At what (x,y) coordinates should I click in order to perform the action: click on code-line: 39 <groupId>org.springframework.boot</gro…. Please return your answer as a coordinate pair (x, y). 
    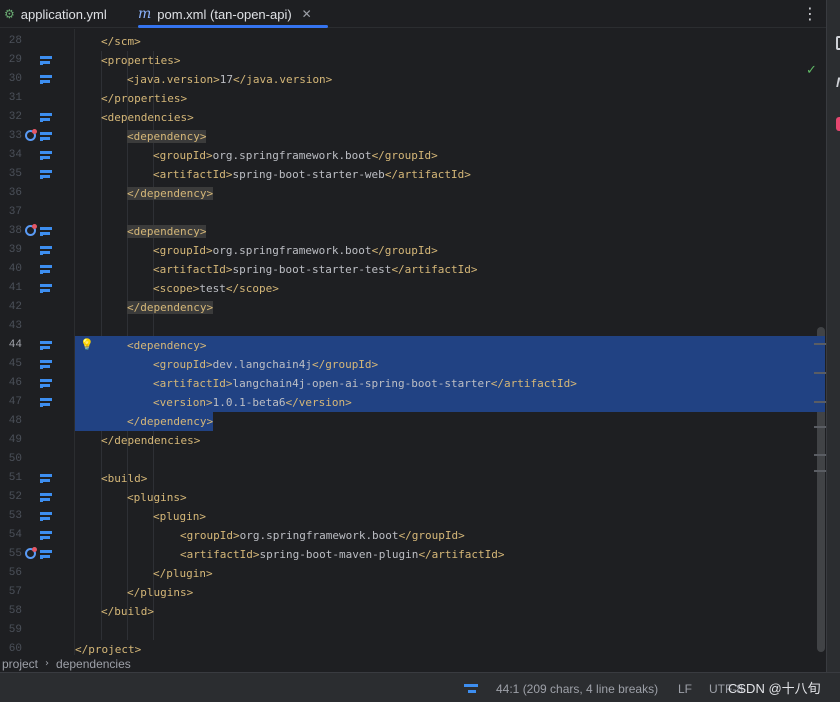
    Looking at the image, I should click on (413, 250).